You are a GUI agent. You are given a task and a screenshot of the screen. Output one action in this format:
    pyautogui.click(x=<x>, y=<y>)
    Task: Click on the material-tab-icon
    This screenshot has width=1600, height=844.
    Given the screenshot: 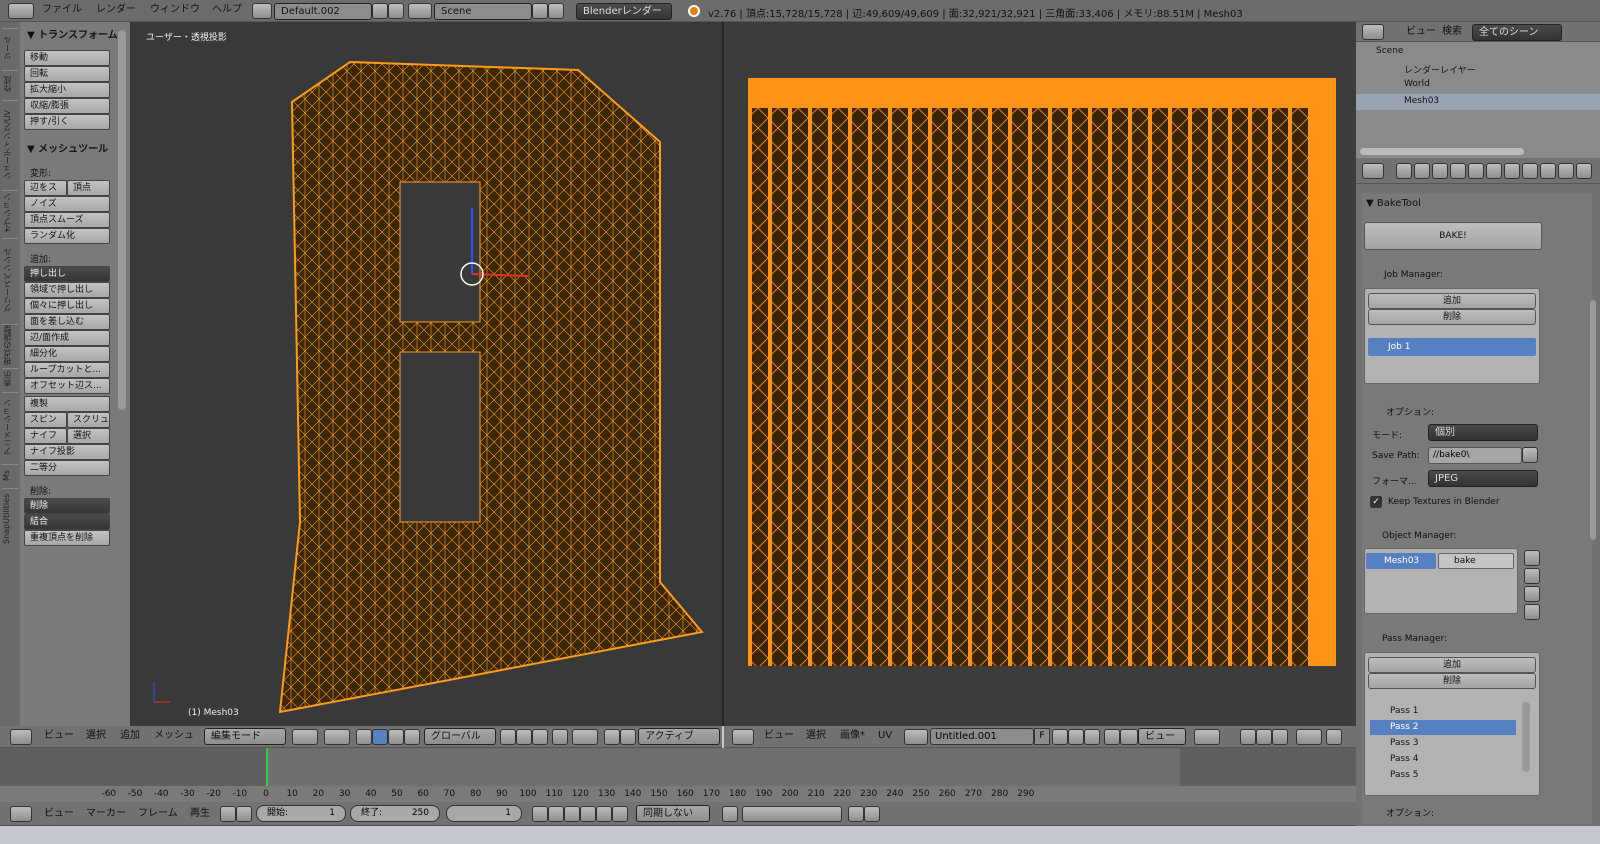 What is the action you would take?
    pyautogui.click(x=1548, y=171)
    